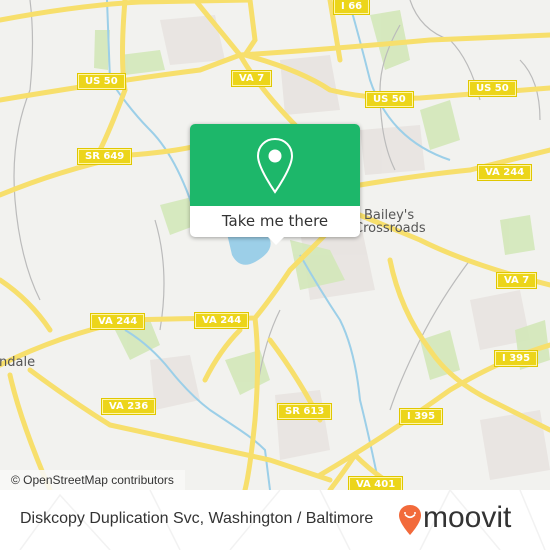  Describe the element at coordinates (304, 411) in the screenshot. I see `road-shield-sr613: SR 613` at that location.